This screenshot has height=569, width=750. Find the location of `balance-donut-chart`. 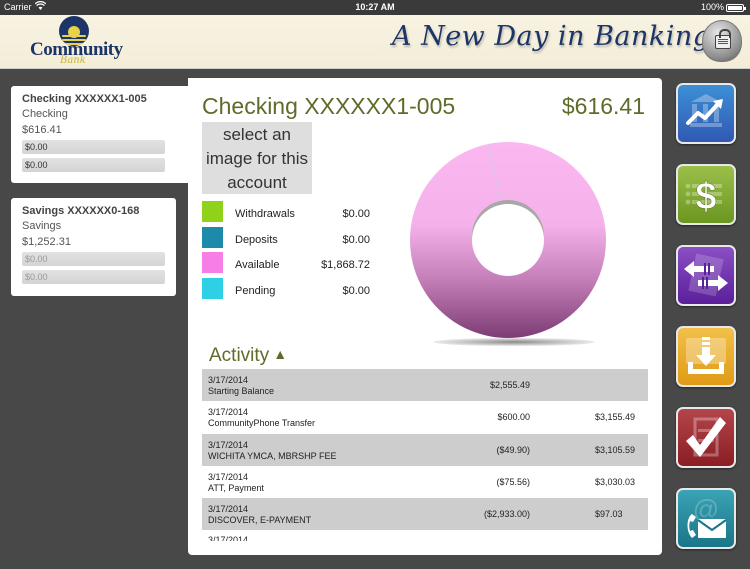

balance-donut-chart is located at coordinates (508, 244).